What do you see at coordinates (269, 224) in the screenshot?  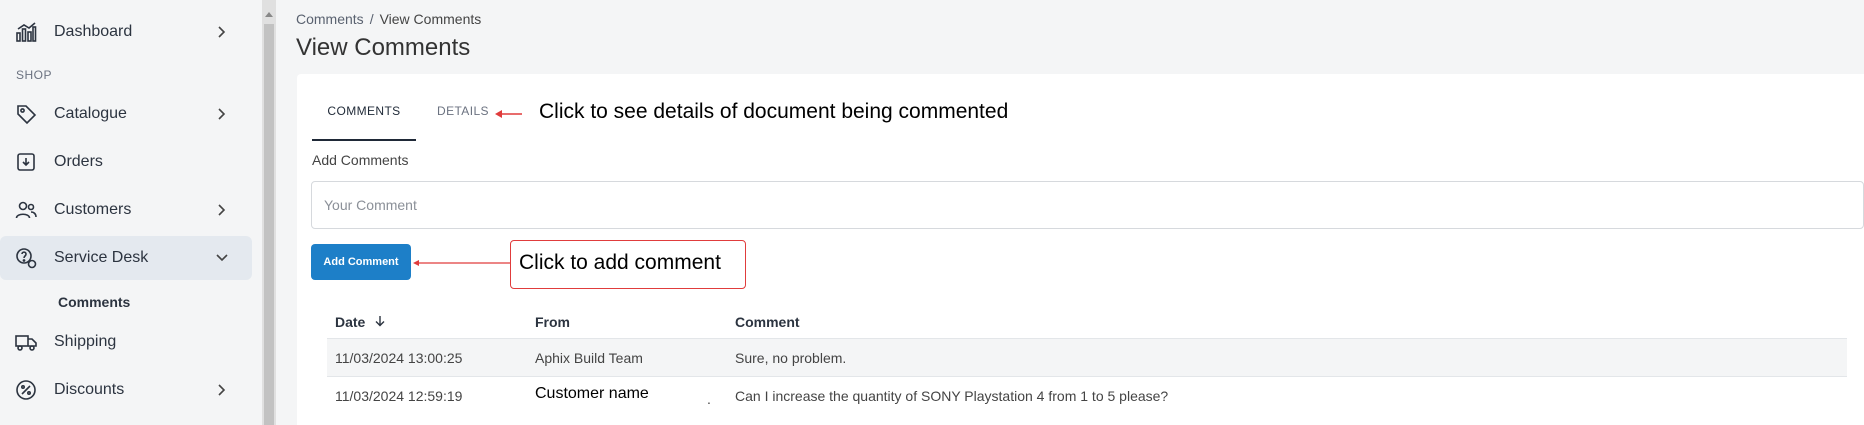 I see `scrollbar-thumb` at bounding box center [269, 224].